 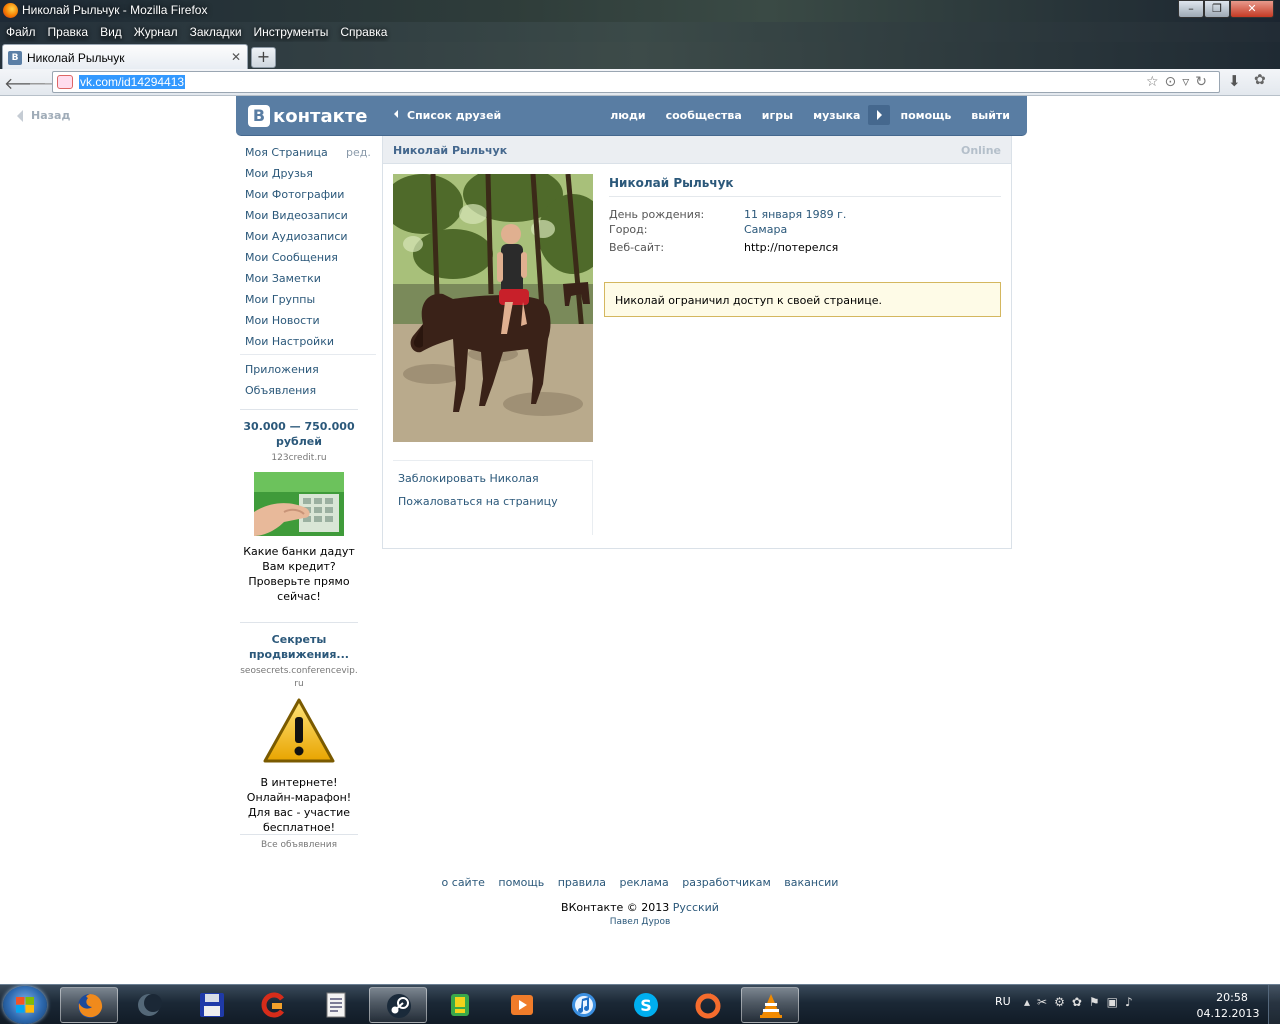 I want to click on language-indicator: RU, so click(x=1003, y=1001).